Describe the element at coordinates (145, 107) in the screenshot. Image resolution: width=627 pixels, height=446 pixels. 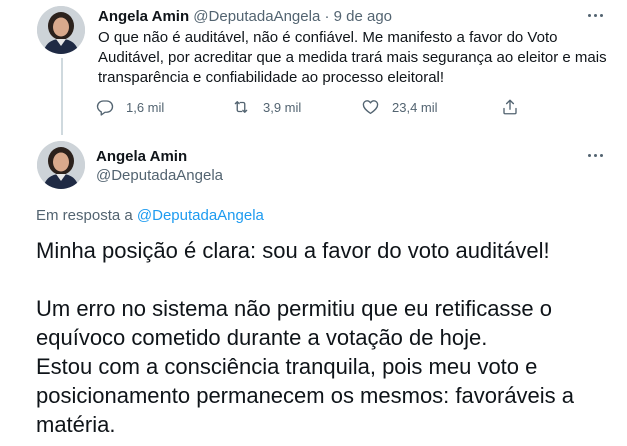
I see `reply-count: 1,6 mil` at that location.